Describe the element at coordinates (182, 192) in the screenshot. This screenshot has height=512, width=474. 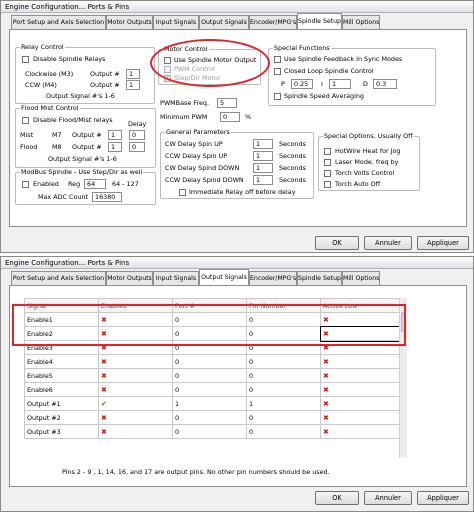
I see `immediate-relay-checkbox` at that location.